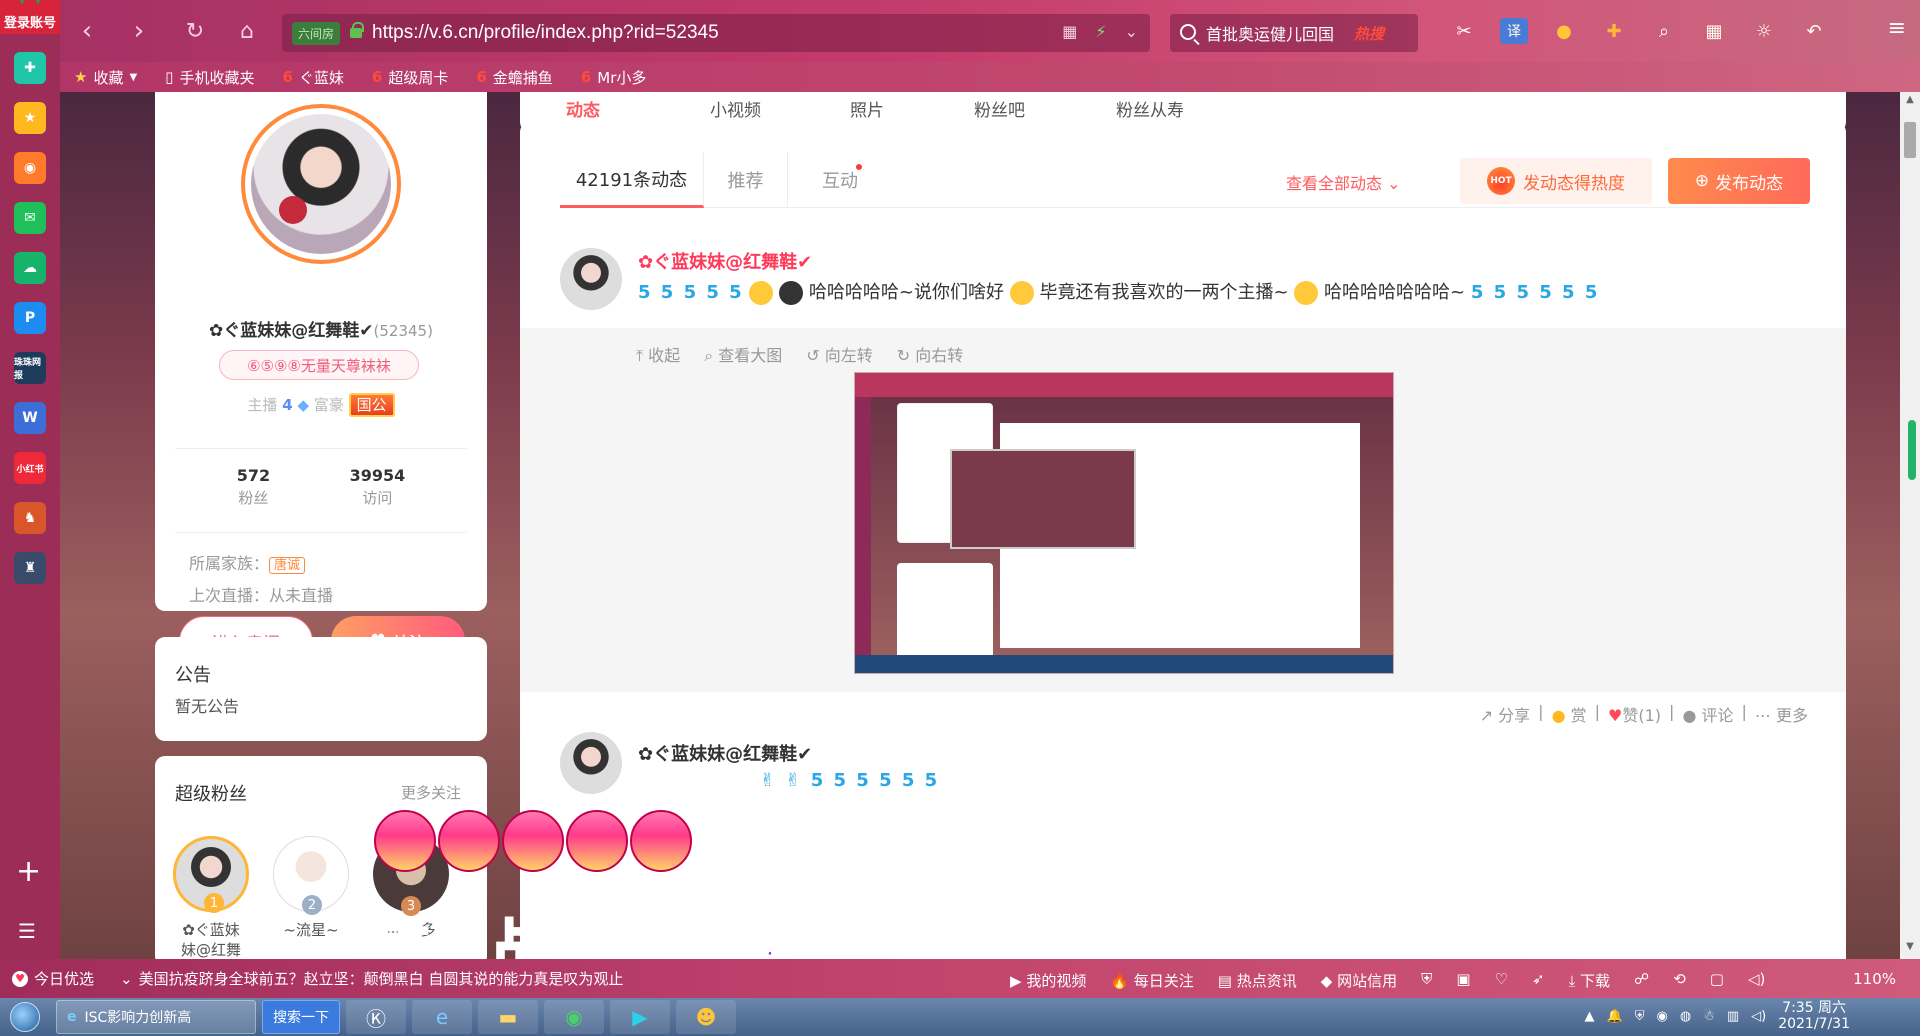 This screenshot has height=1036, width=1920. What do you see at coordinates (1910, 949) in the screenshot?
I see `scroll-down-icon: ▼` at bounding box center [1910, 949].